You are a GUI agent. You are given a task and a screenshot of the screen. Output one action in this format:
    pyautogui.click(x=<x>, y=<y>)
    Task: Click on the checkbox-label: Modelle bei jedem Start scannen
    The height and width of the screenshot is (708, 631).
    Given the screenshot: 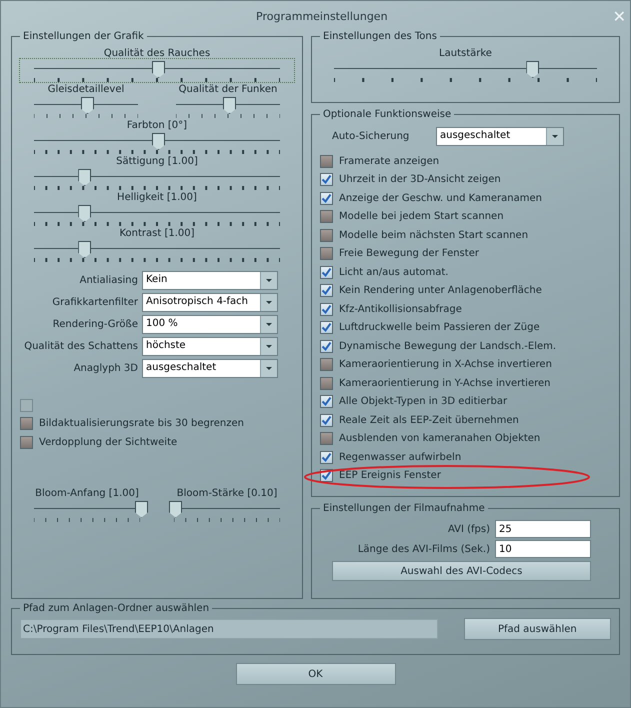 What is the action you would take?
    pyautogui.click(x=421, y=216)
    